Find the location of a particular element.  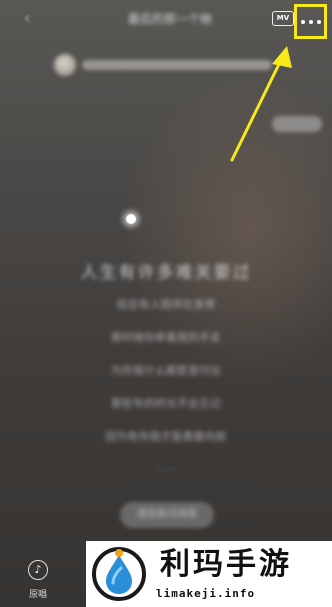

original-vocal-button: ♪ 原唱 is located at coordinates (38, 582).